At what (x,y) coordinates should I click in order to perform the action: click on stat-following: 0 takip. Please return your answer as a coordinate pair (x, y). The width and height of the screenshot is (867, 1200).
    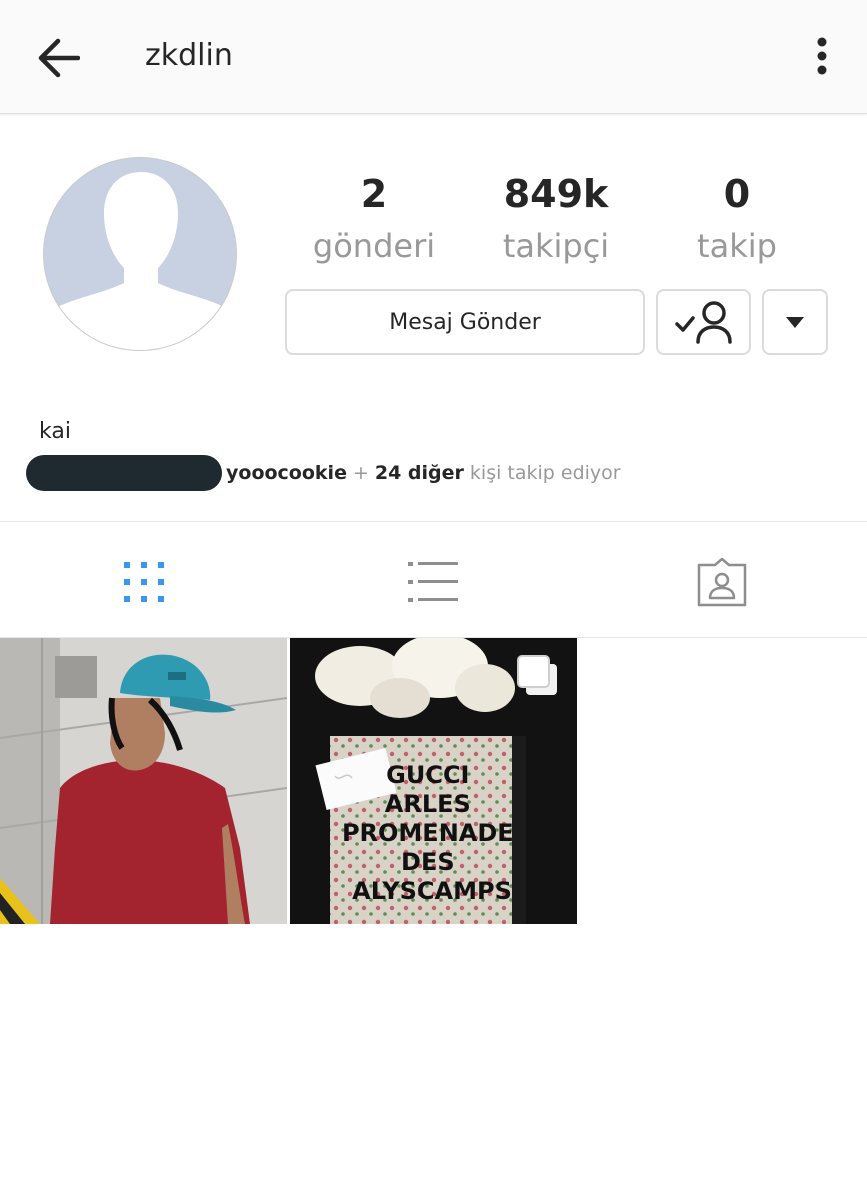
    Looking at the image, I should click on (737, 219).